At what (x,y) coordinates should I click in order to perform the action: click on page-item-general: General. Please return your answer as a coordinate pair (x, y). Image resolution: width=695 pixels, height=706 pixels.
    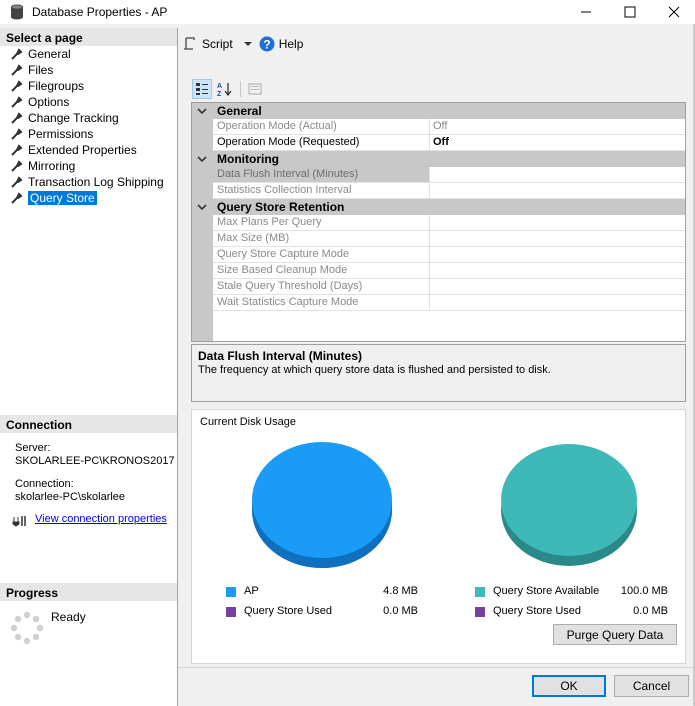
    Looking at the image, I should click on (40, 54).